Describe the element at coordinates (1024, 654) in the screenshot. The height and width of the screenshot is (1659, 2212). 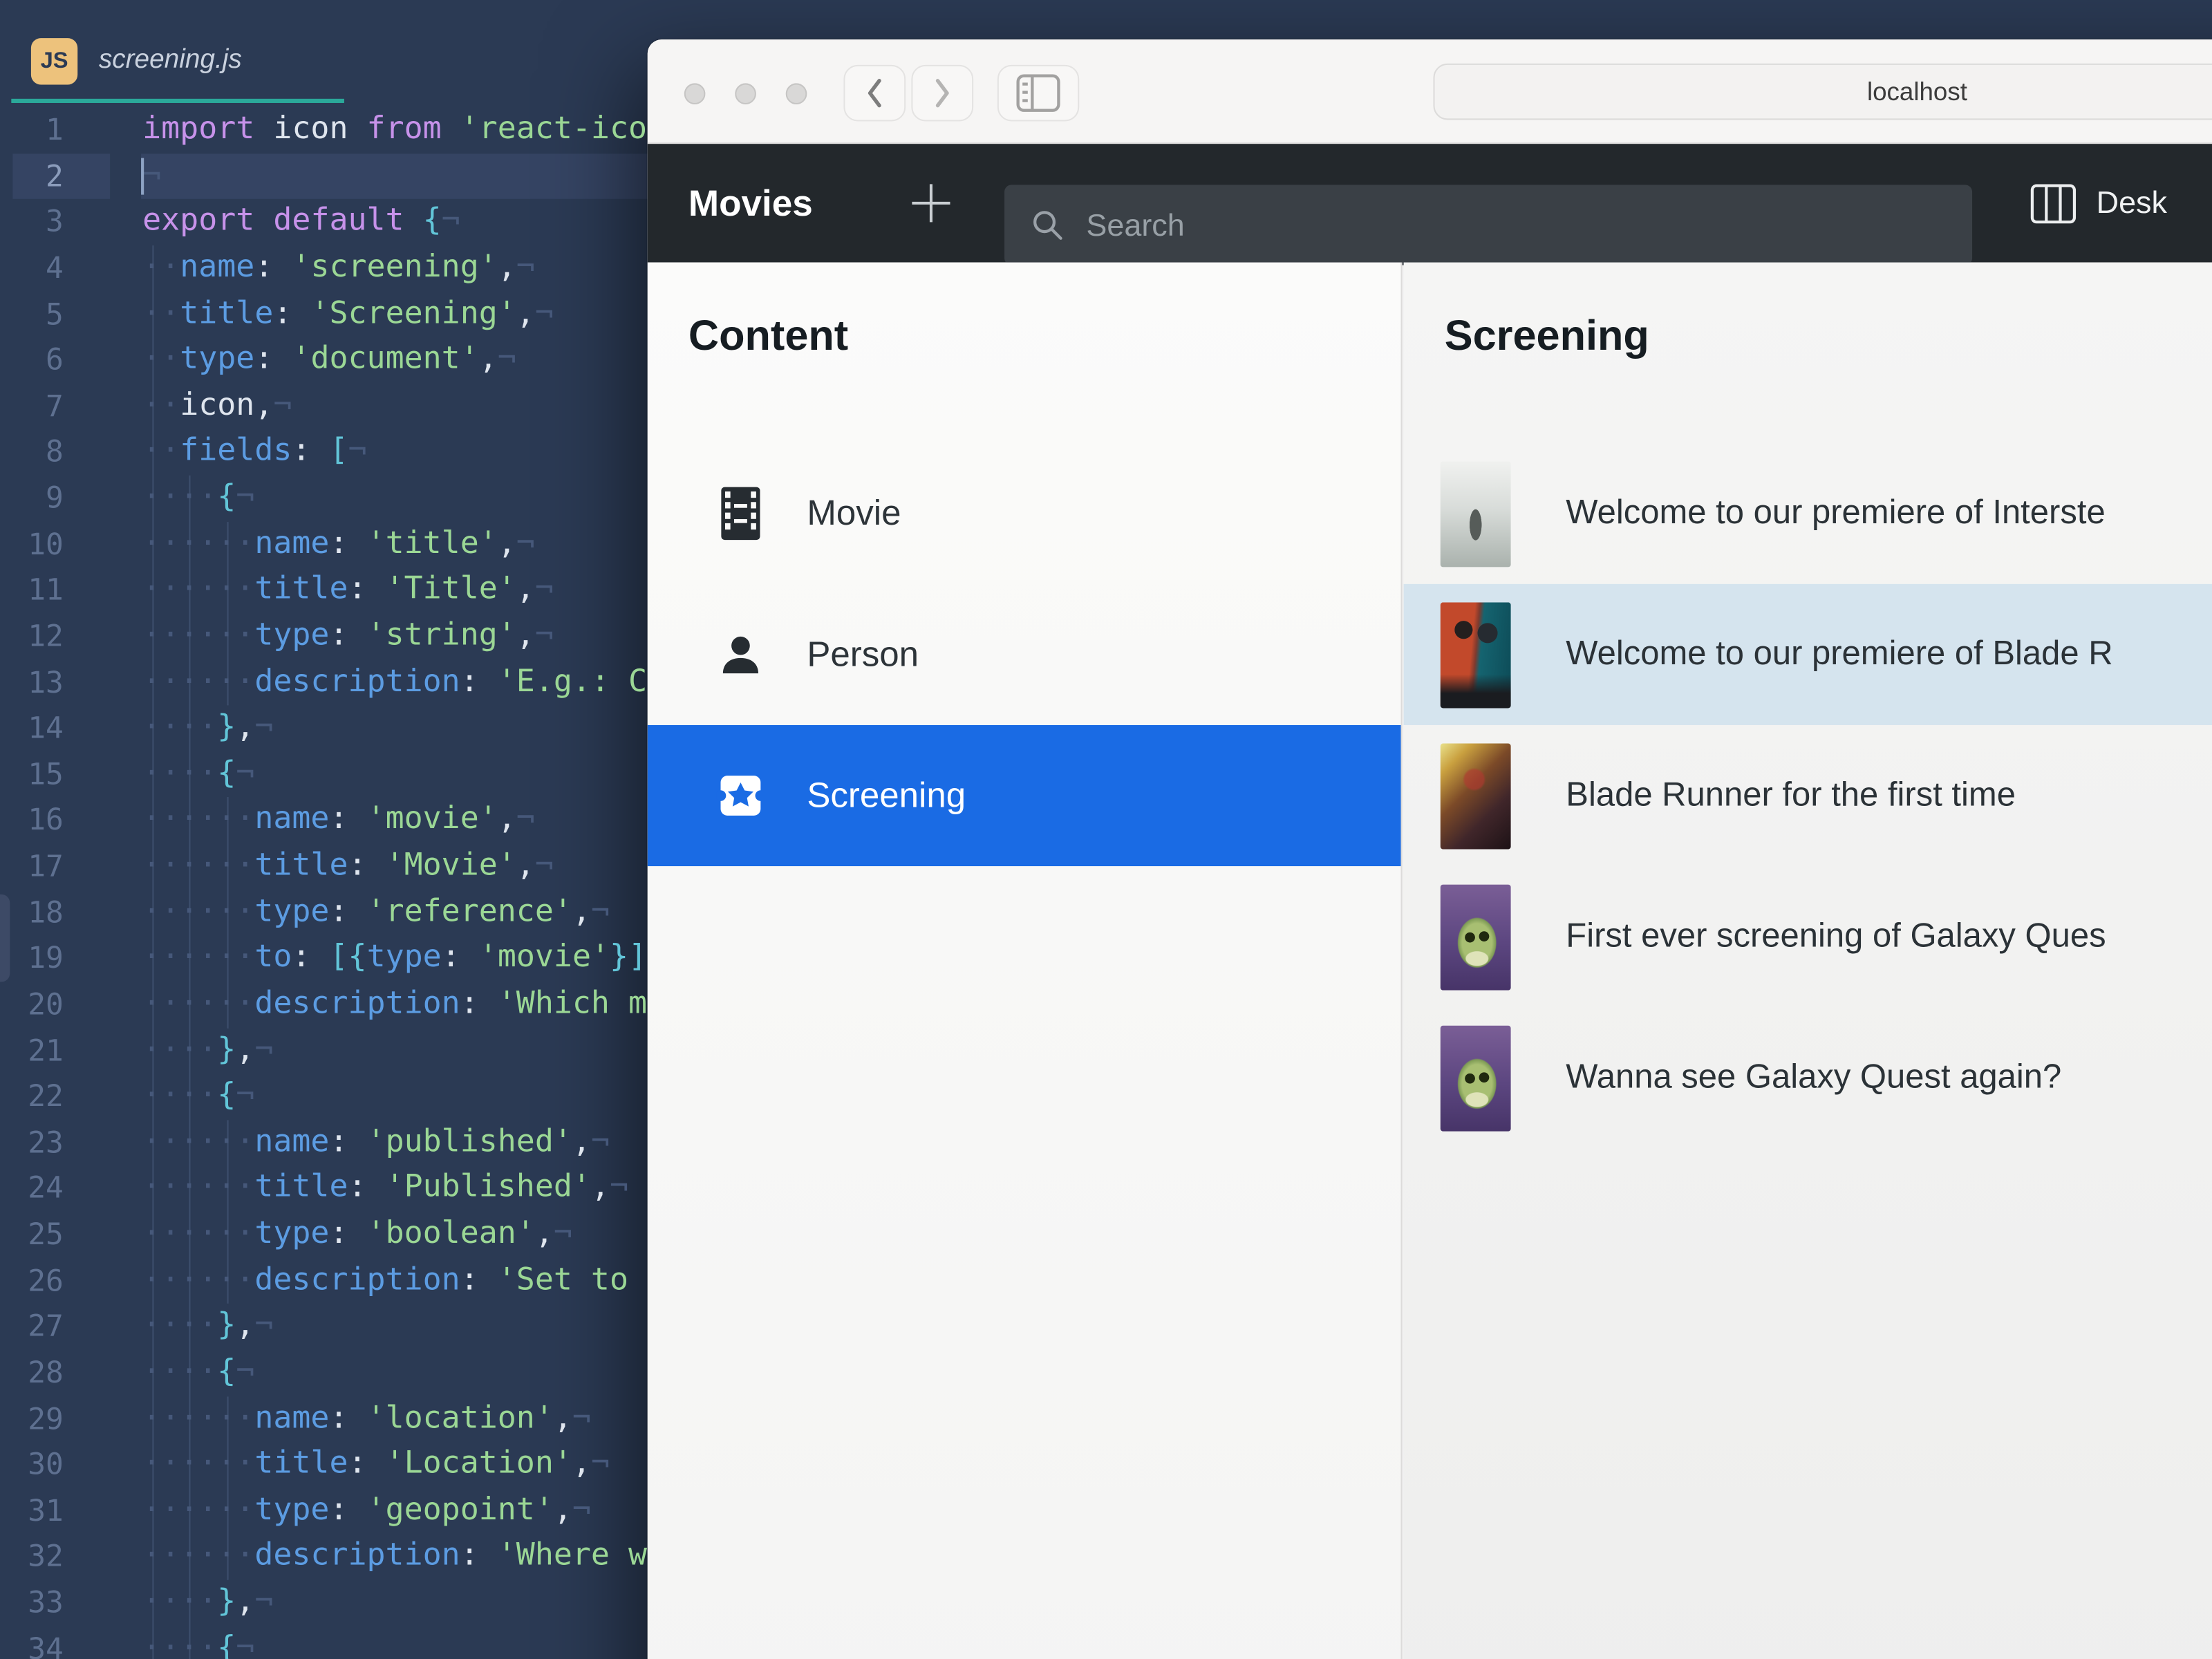
I see `sidebar-item-person: Person` at that location.